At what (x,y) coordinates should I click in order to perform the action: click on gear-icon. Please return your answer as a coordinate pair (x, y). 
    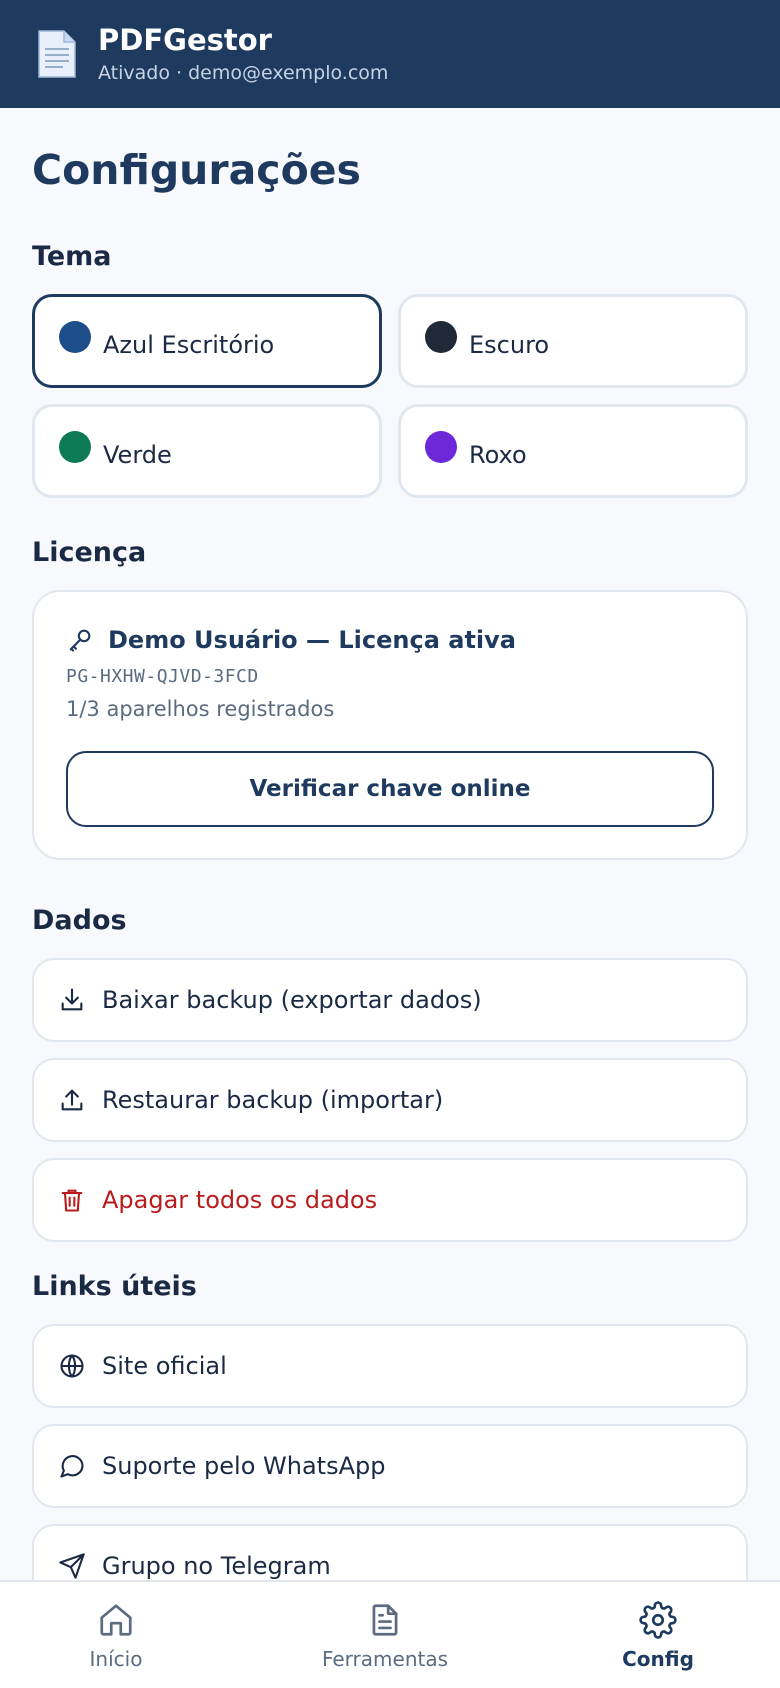
    Looking at the image, I should click on (658, 1620).